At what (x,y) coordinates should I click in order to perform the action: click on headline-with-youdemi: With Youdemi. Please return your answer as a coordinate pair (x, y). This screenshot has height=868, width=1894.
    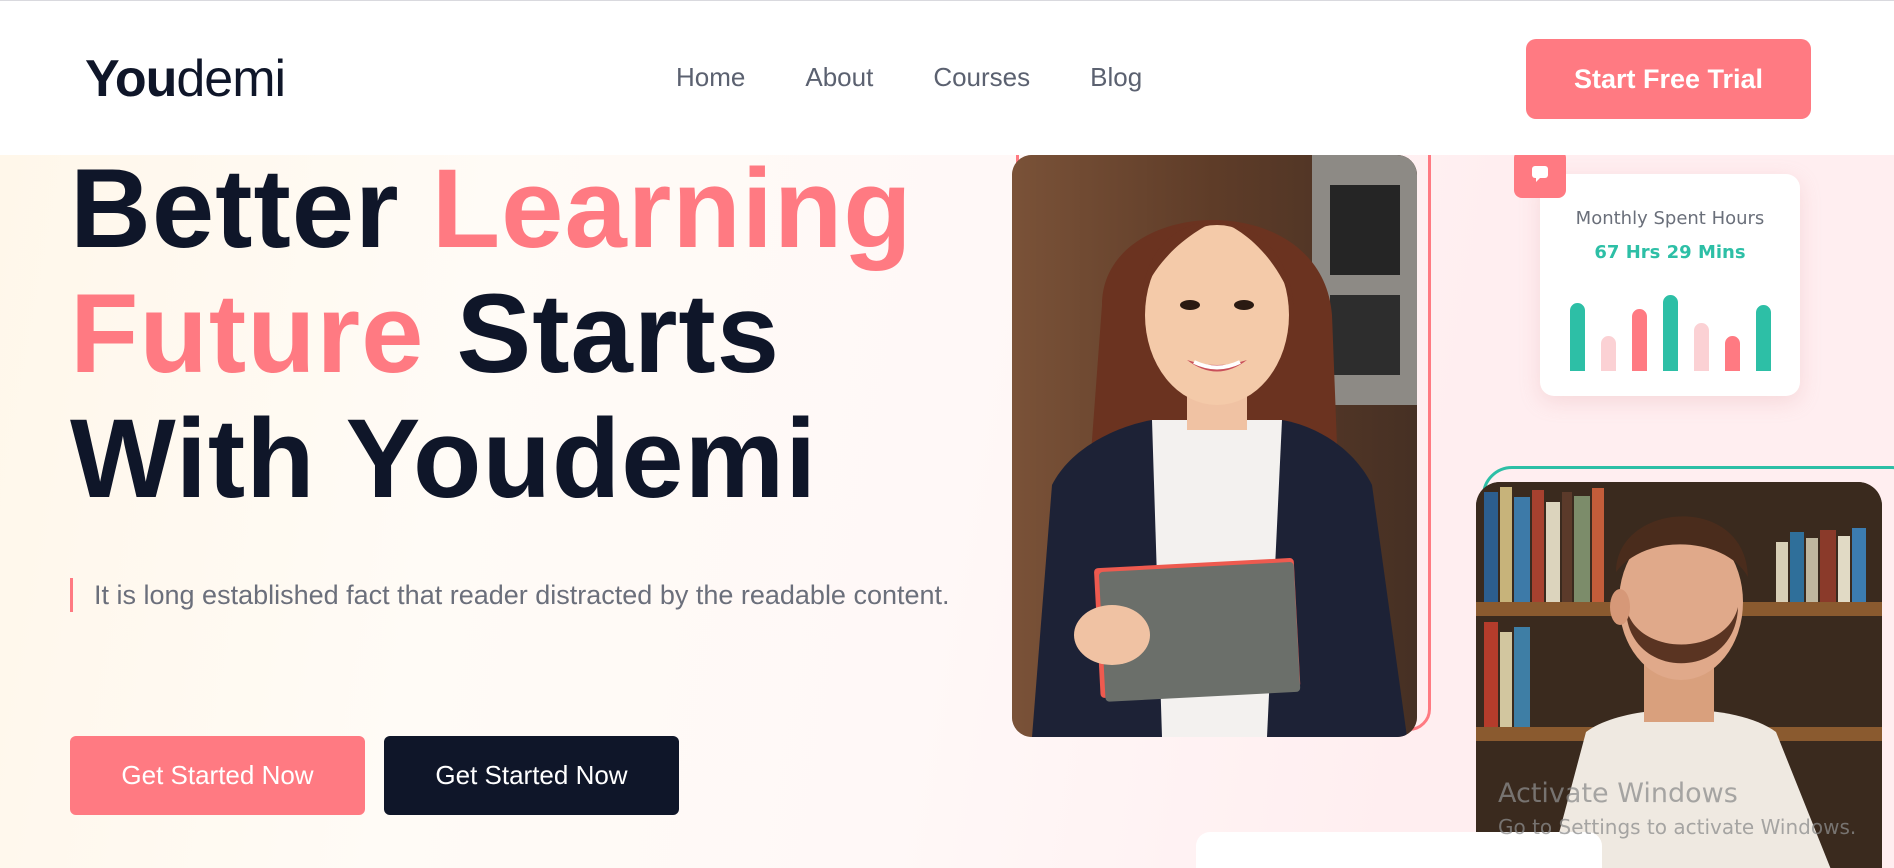
    Looking at the image, I should click on (444, 458).